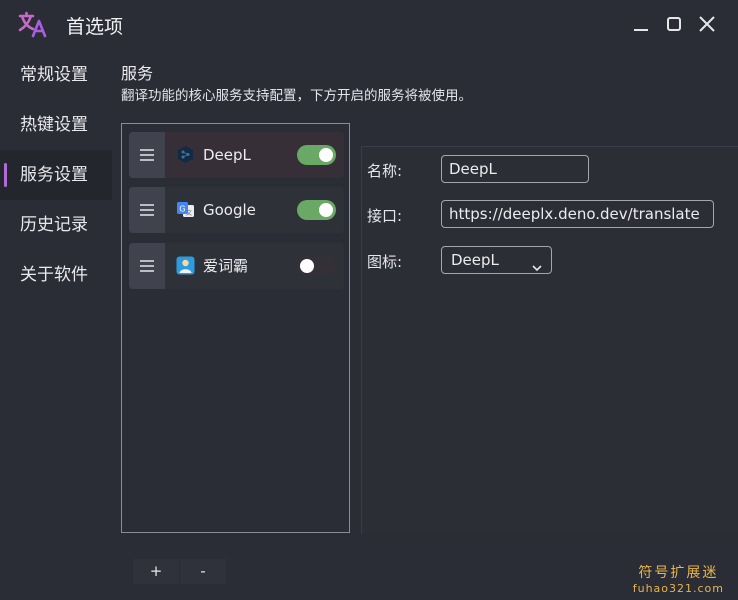 The image size is (738, 600). Describe the element at coordinates (229, 210) in the screenshot. I see `service-name: Google` at that location.